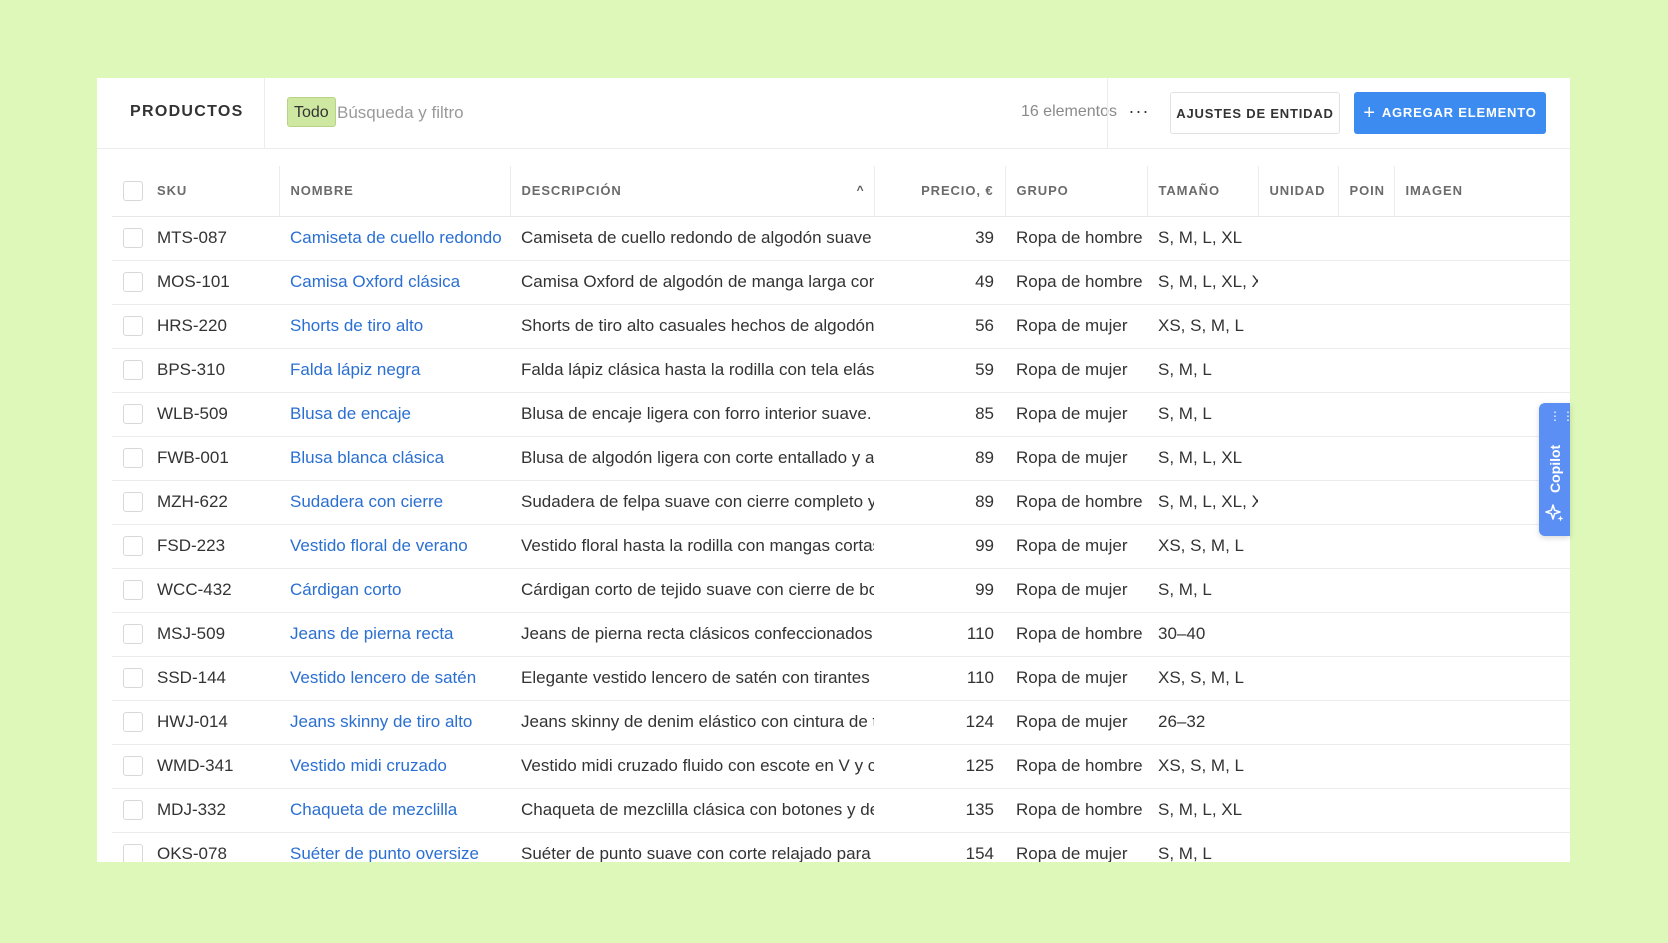 This screenshot has width=1668, height=943. I want to click on cell-name: Falda lápiz negra, so click(394, 370).